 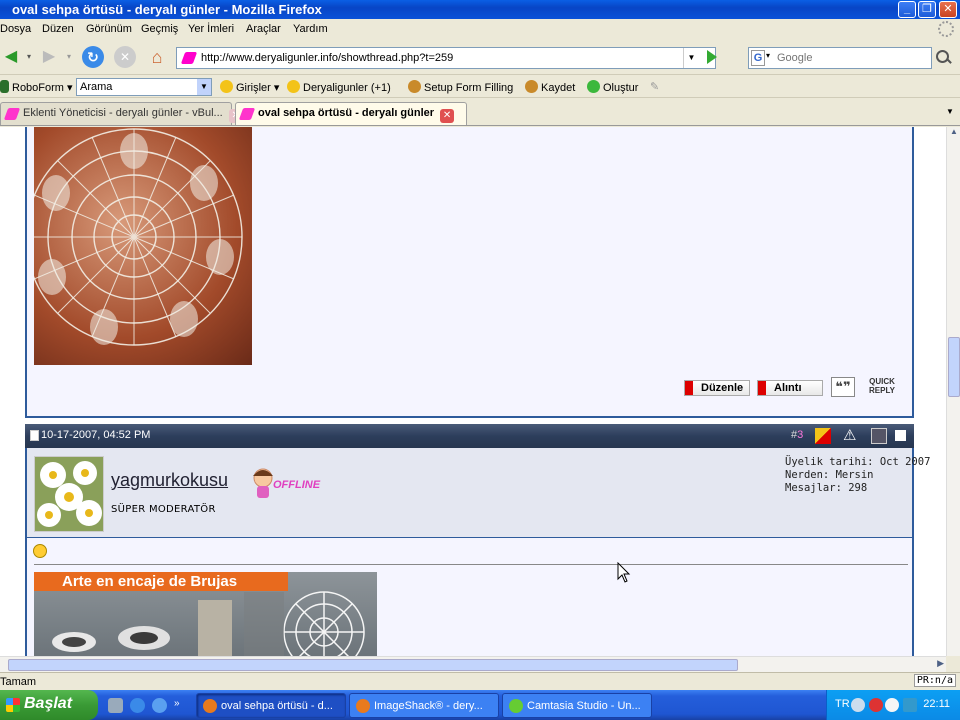 I want to click on show-desktop-icon, so click(x=115, y=705).